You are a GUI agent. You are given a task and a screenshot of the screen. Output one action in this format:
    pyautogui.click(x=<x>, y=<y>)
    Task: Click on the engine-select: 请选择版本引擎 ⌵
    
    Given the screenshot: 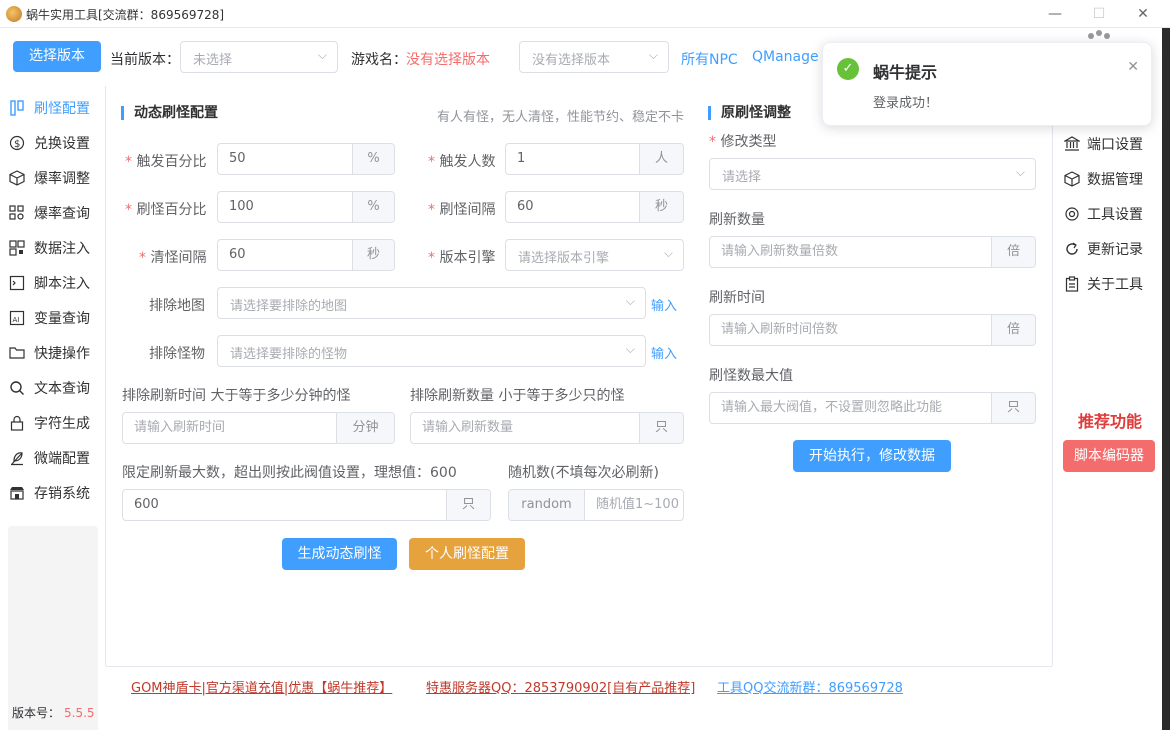 What is the action you would take?
    pyautogui.click(x=594, y=255)
    